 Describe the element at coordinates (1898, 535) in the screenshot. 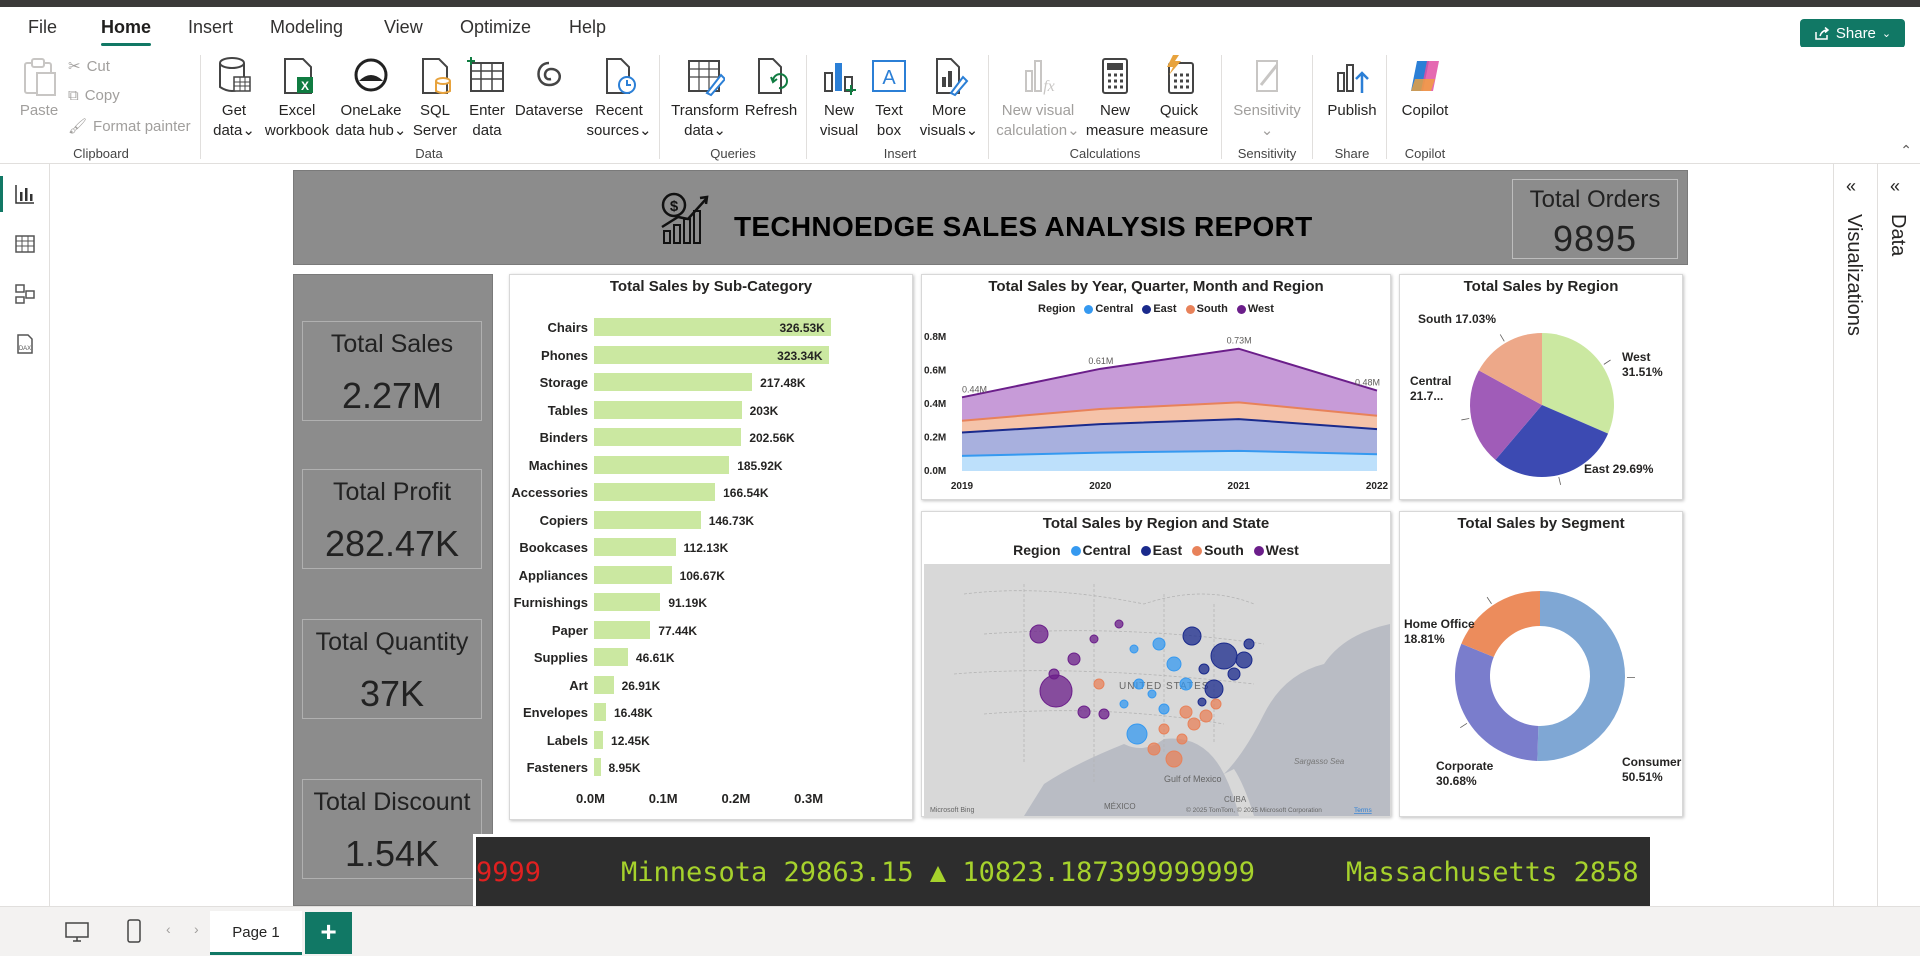

I see `data-pane: « Data` at that location.